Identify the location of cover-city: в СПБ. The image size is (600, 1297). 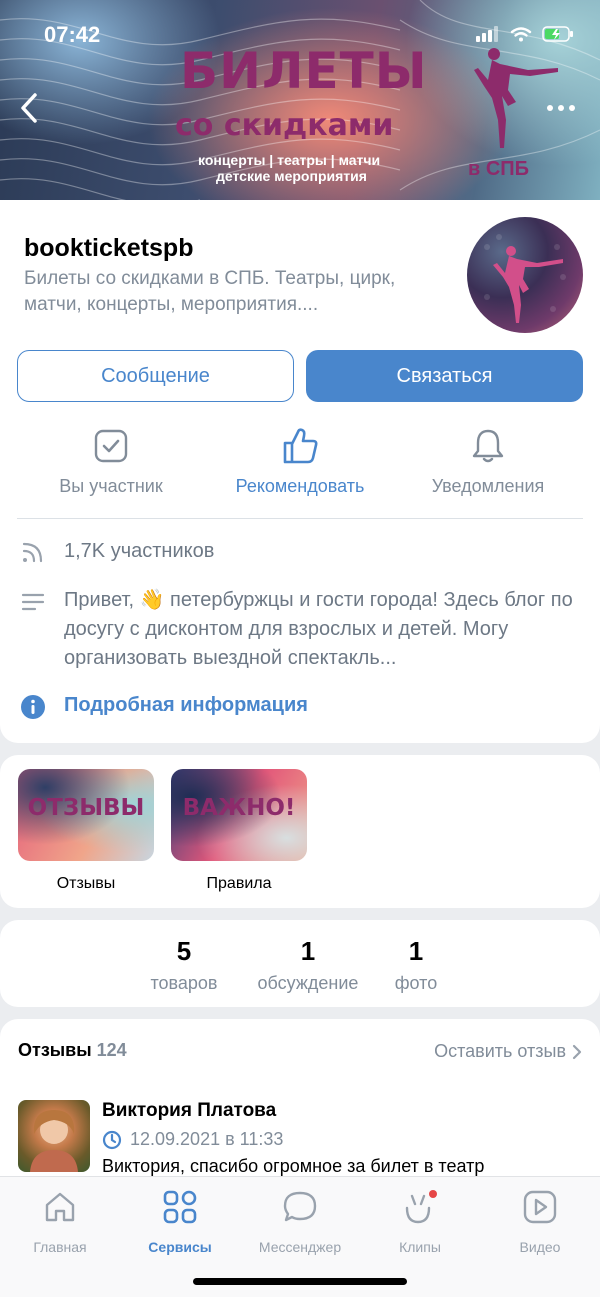
(499, 169).